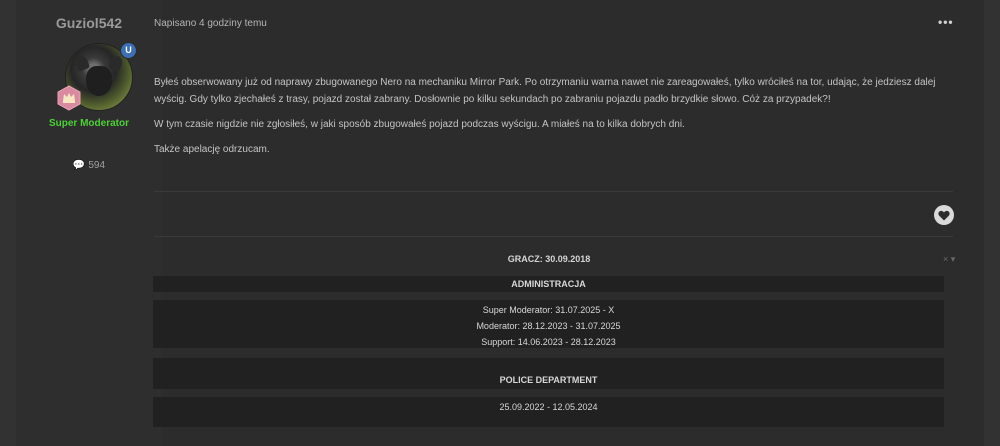 The image size is (1000, 446). I want to click on comment-bubble-icon: 💬, so click(79, 165).